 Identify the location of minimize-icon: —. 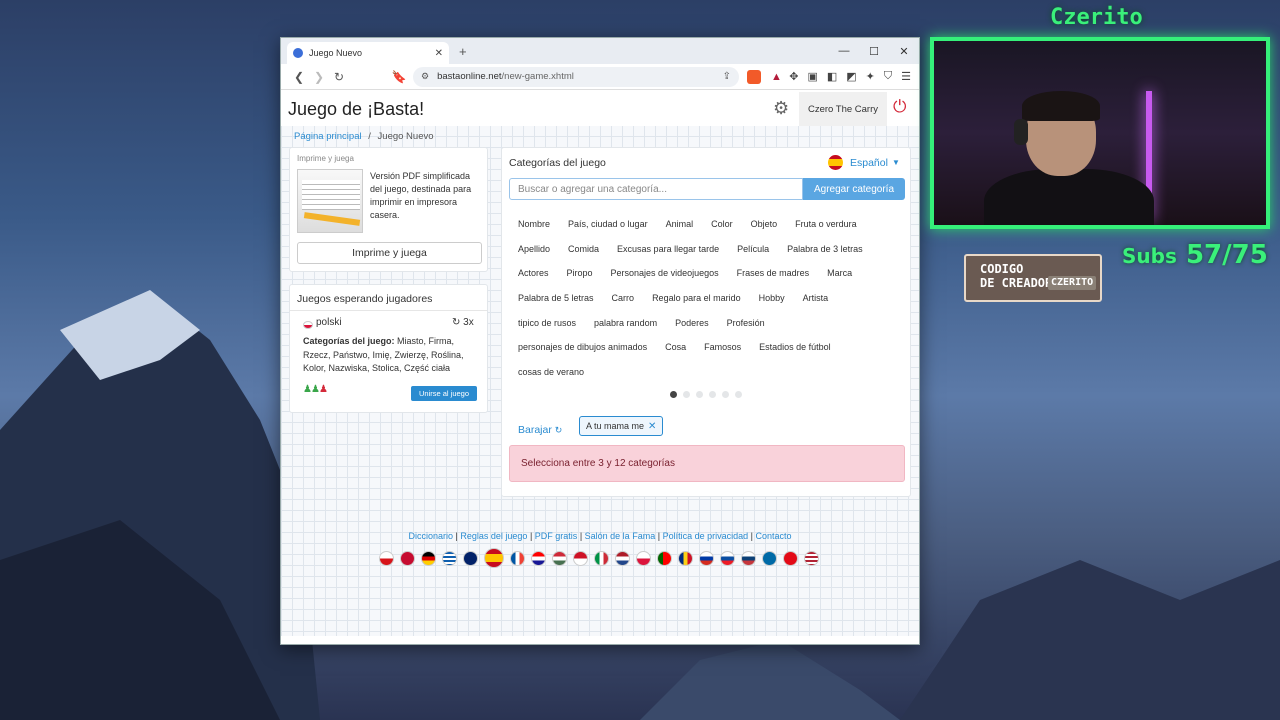
(844, 51).